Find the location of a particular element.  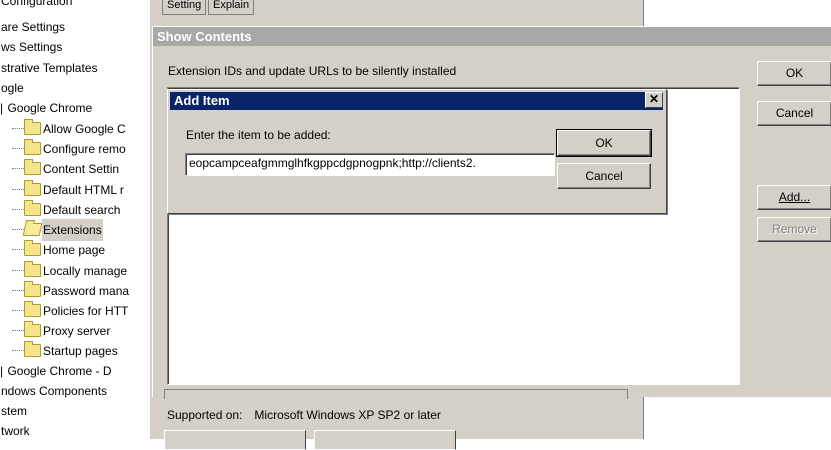

tree-item-label: Startup pages is located at coordinates (80, 351).